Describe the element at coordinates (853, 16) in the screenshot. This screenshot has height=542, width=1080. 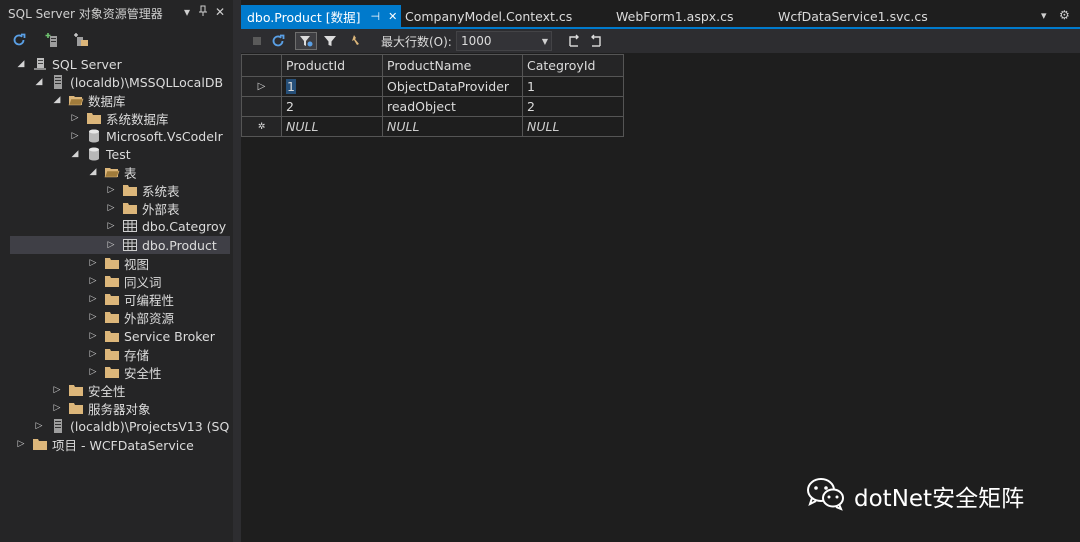
I see `tab-label: WcfDataService1.svc.cs` at that location.